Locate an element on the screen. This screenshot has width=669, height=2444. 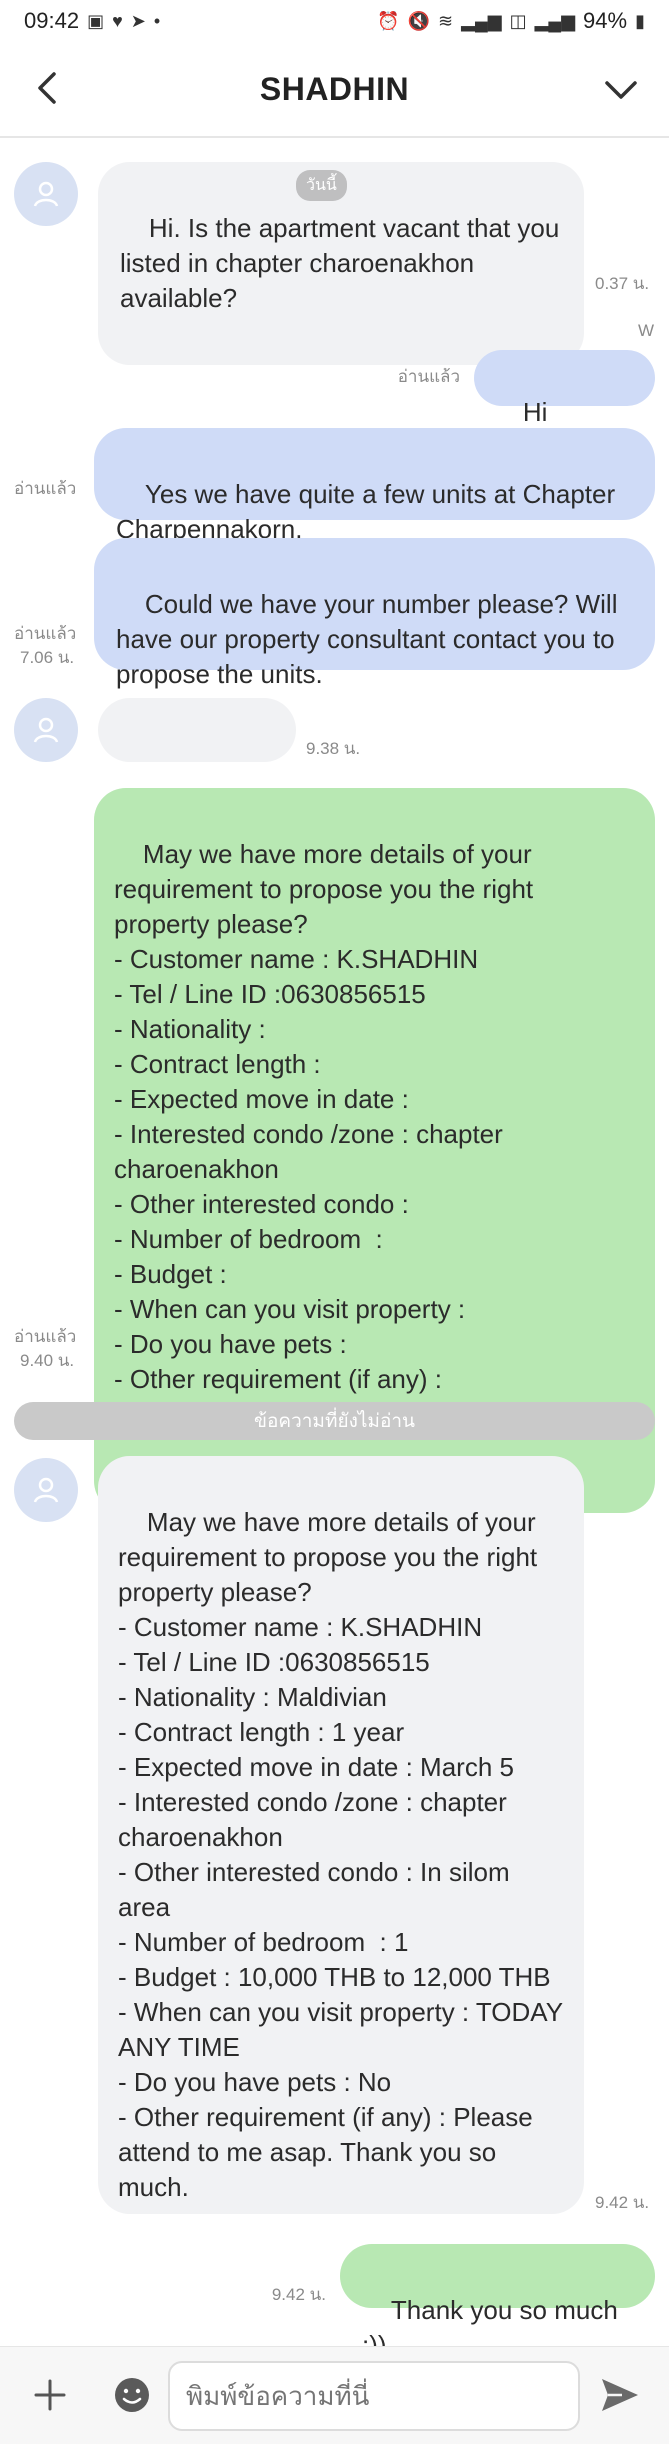
chat-title: SHADHIN is located at coordinates (334, 88).